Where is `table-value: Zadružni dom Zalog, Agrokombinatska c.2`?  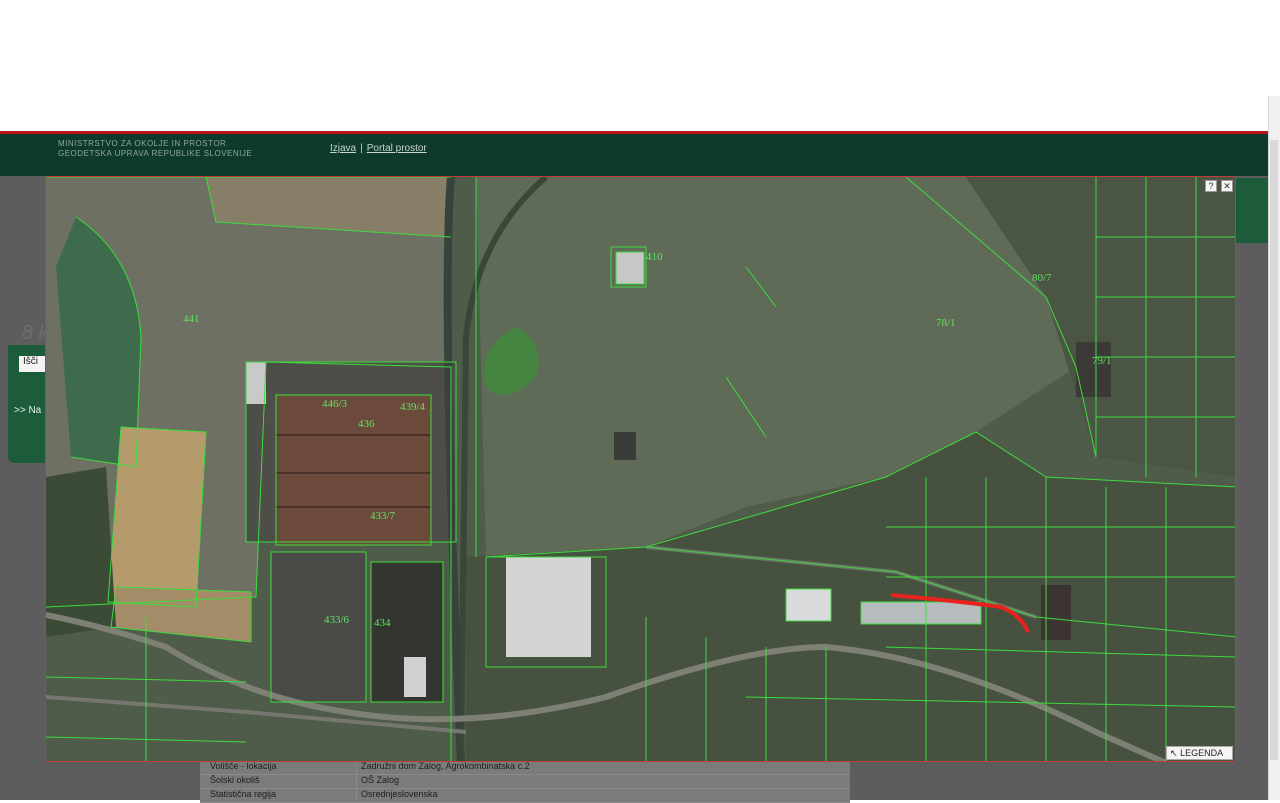
table-value: Zadružni dom Zalog, Agrokombinatska c.2 is located at coordinates (603, 767).